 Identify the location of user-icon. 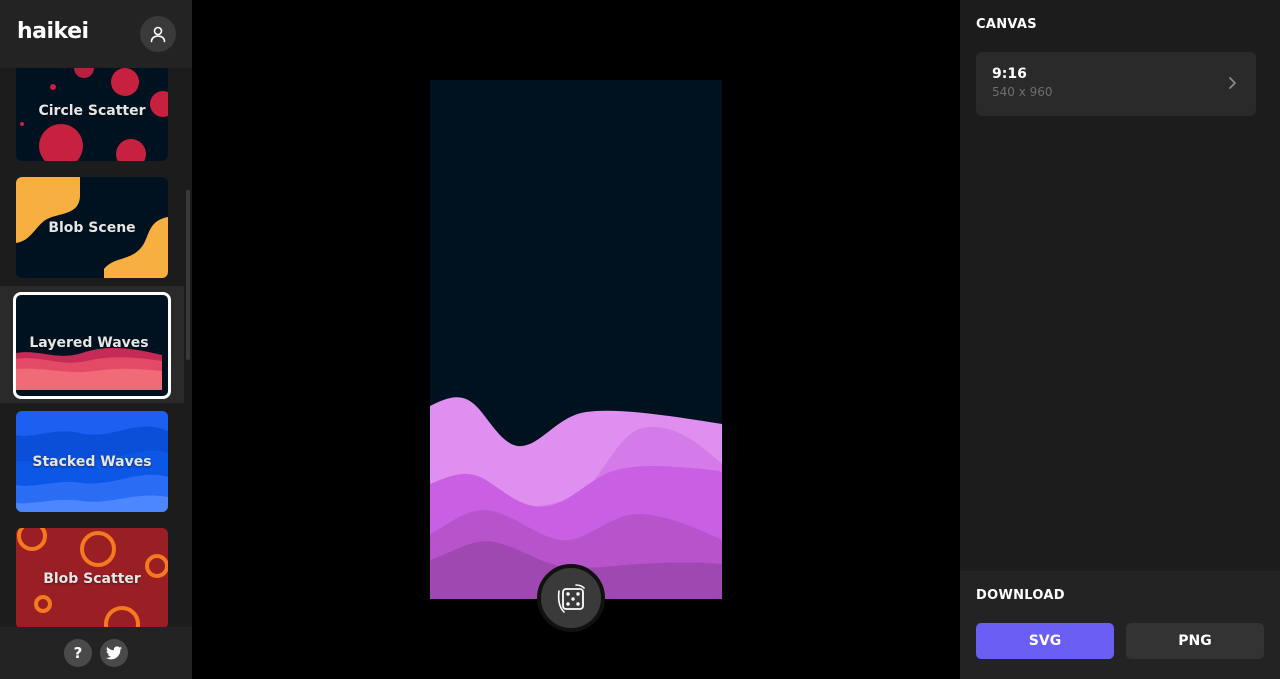
(158, 34).